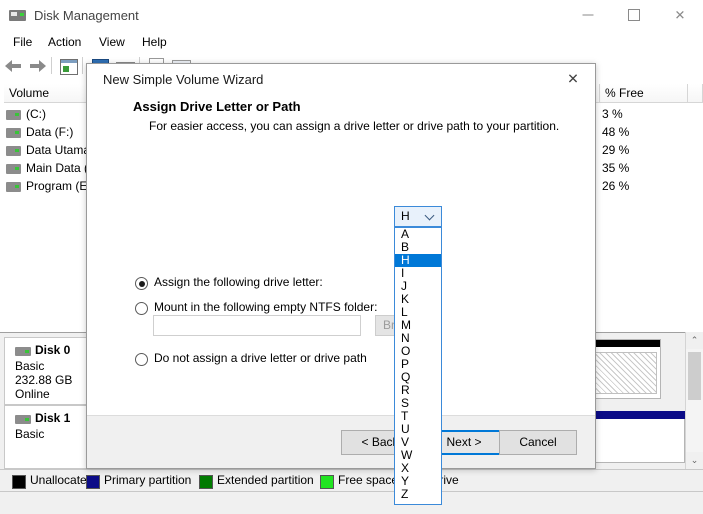 The height and width of the screenshot is (514, 703). I want to click on title-bar: Disk Management ✕, so click(351, 16).